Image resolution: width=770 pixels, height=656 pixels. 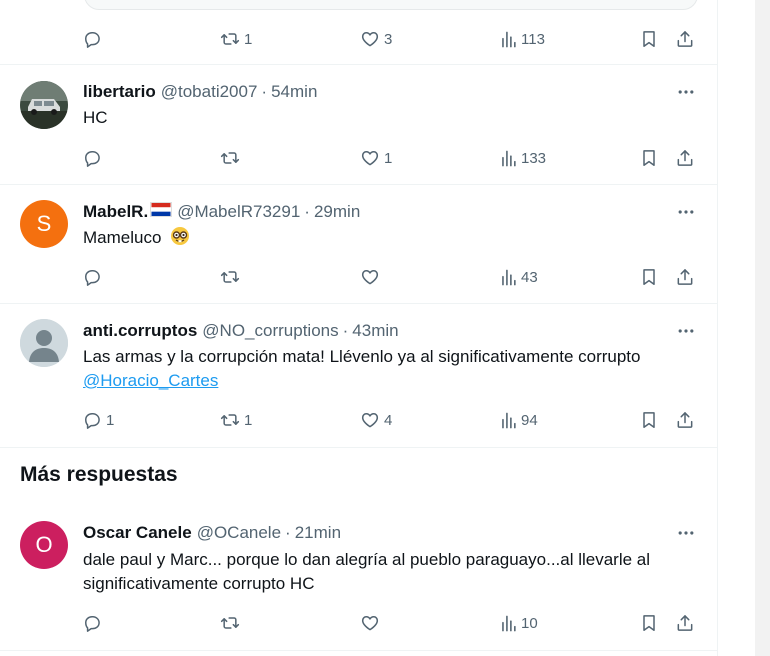 What do you see at coordinates (529, 277) in the screenshot?
I see `views-count: 43` at bounding box center [529, 277].